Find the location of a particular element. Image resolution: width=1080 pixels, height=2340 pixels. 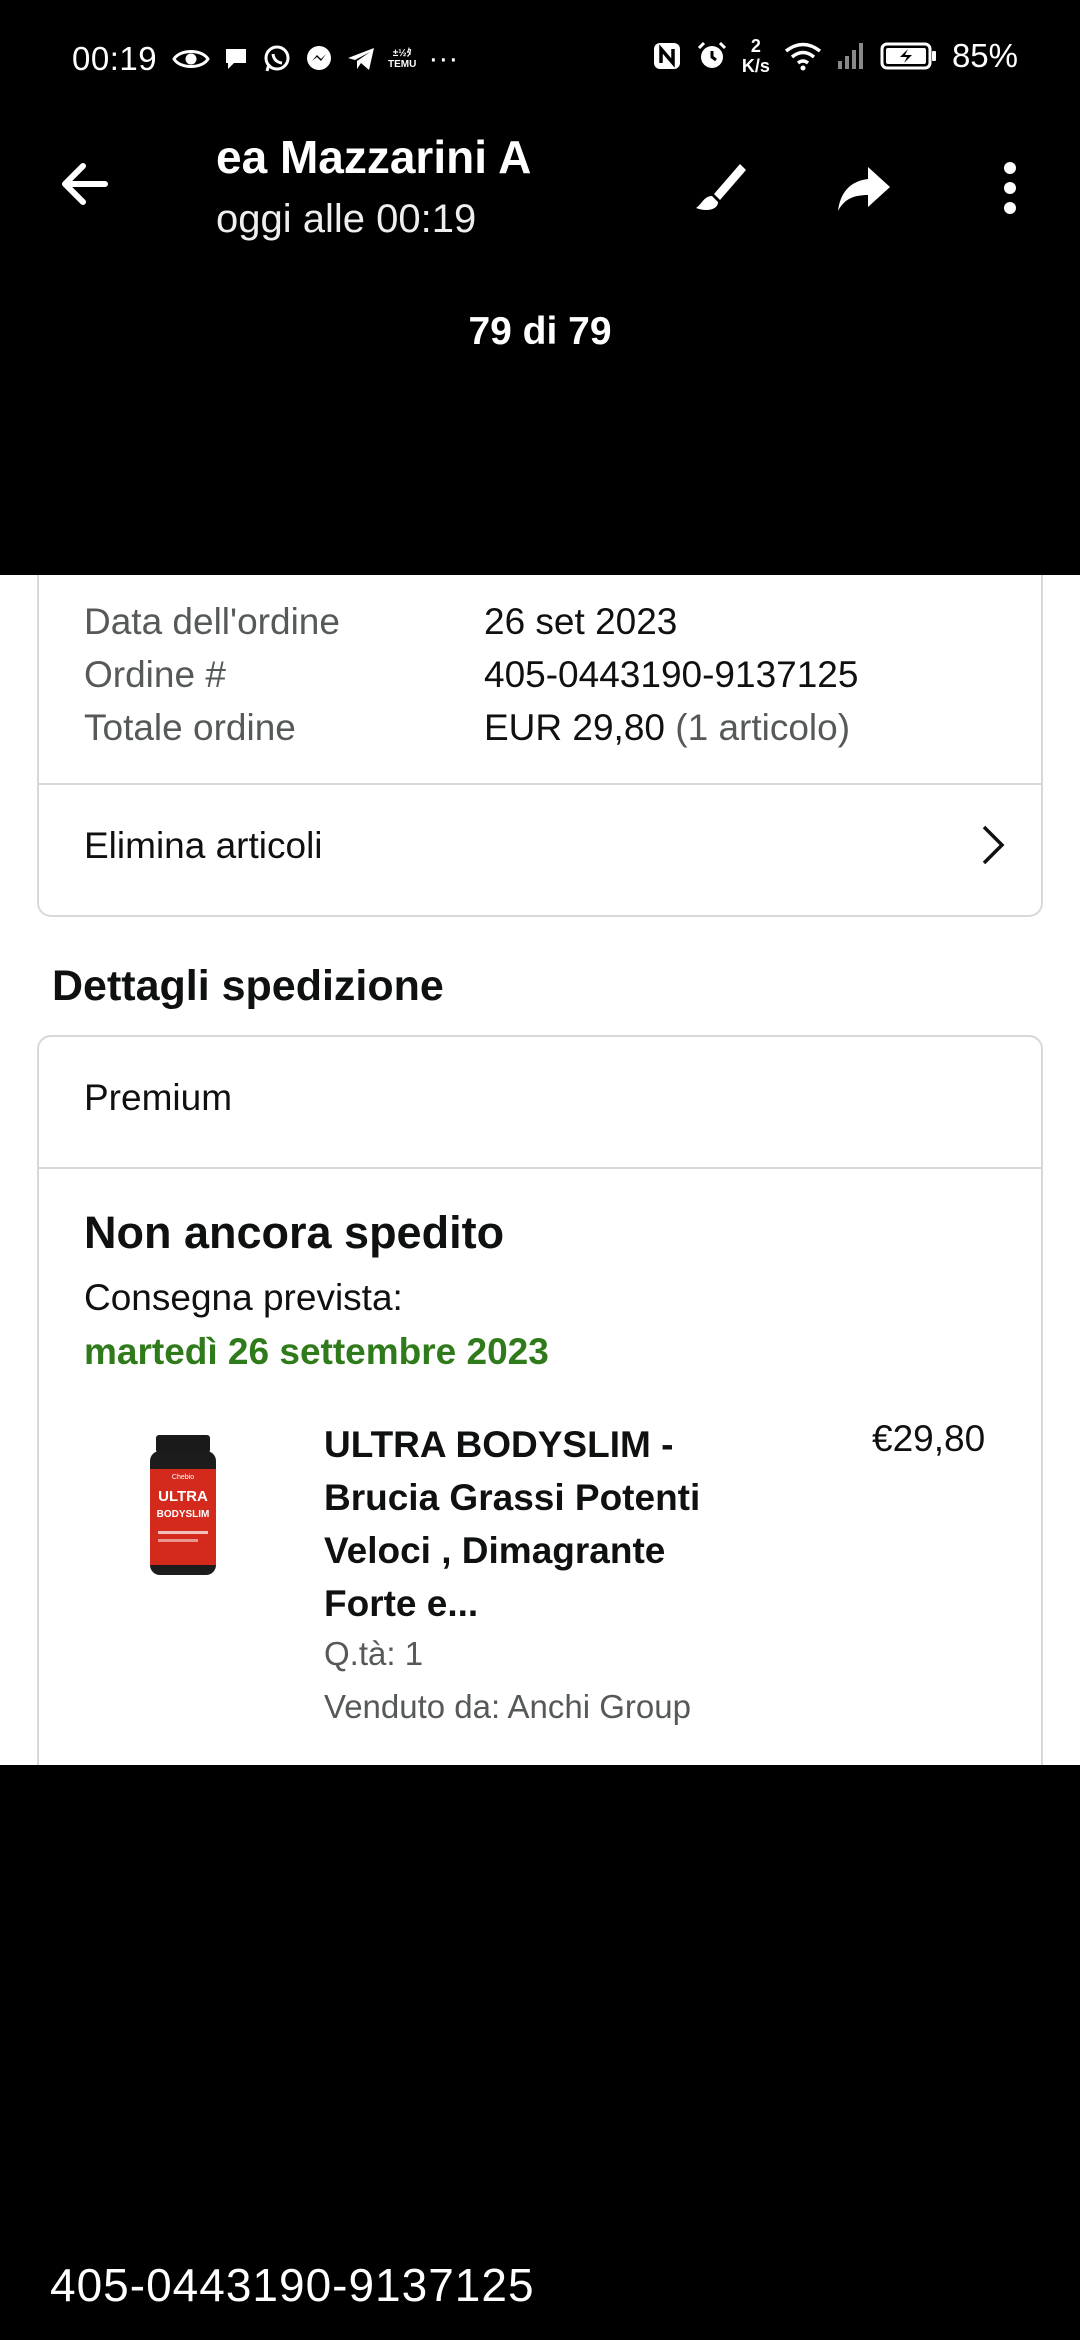

telegram-icon is located at coordinates (361, 59).